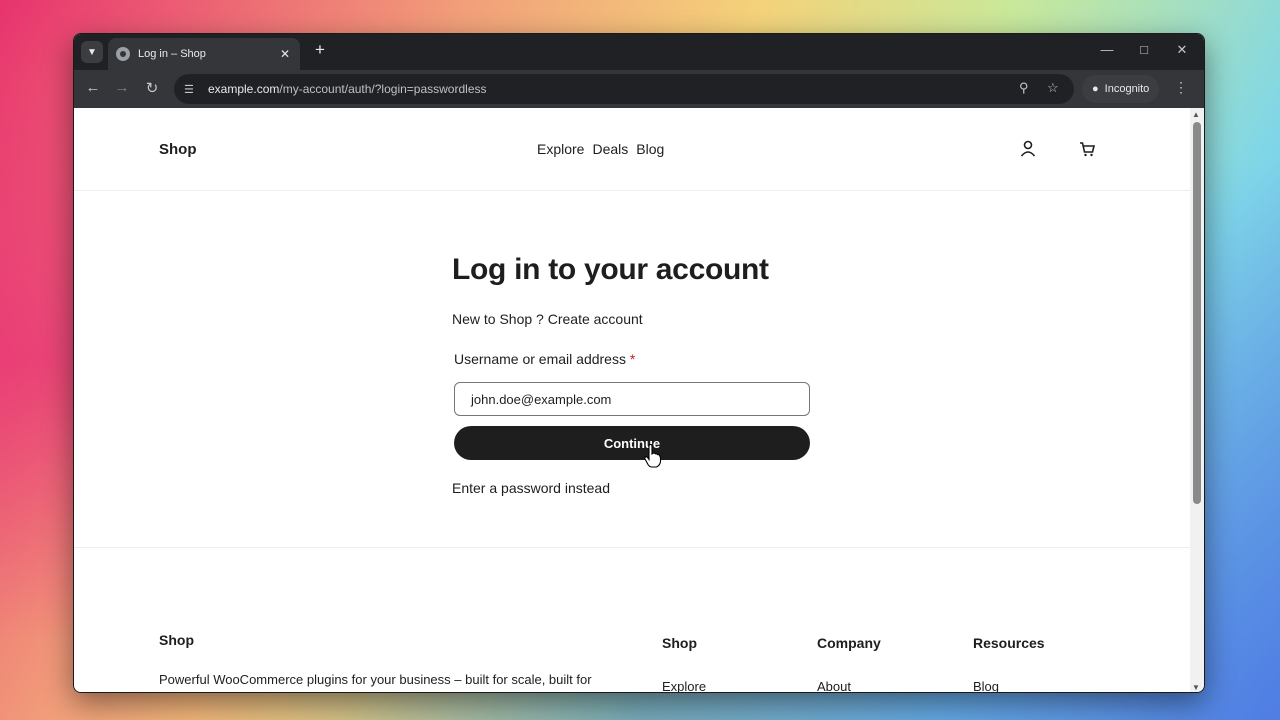 Image resolution: width=1280 pixels, height=720 pixels. I want to click on email-label: Username or email address *, so click(633, 359).